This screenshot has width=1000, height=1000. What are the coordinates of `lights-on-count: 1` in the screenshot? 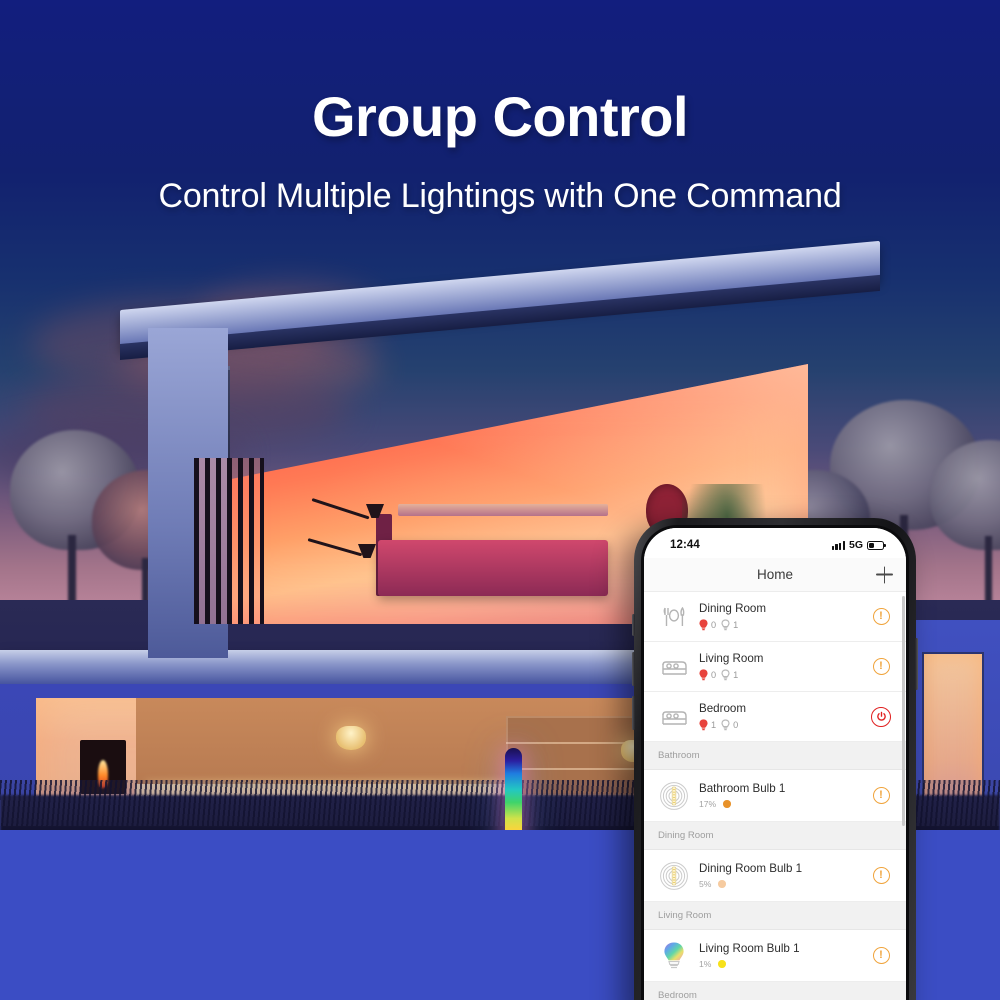 It's located at (707, 725).